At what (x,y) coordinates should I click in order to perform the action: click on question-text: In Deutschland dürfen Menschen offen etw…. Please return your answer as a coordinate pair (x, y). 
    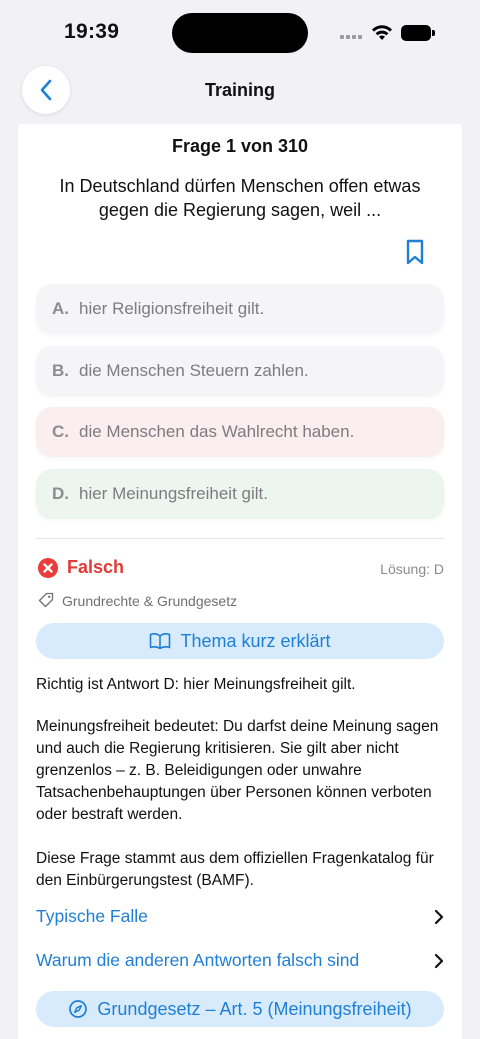
    Looking at the image, I should click on (240, 198).